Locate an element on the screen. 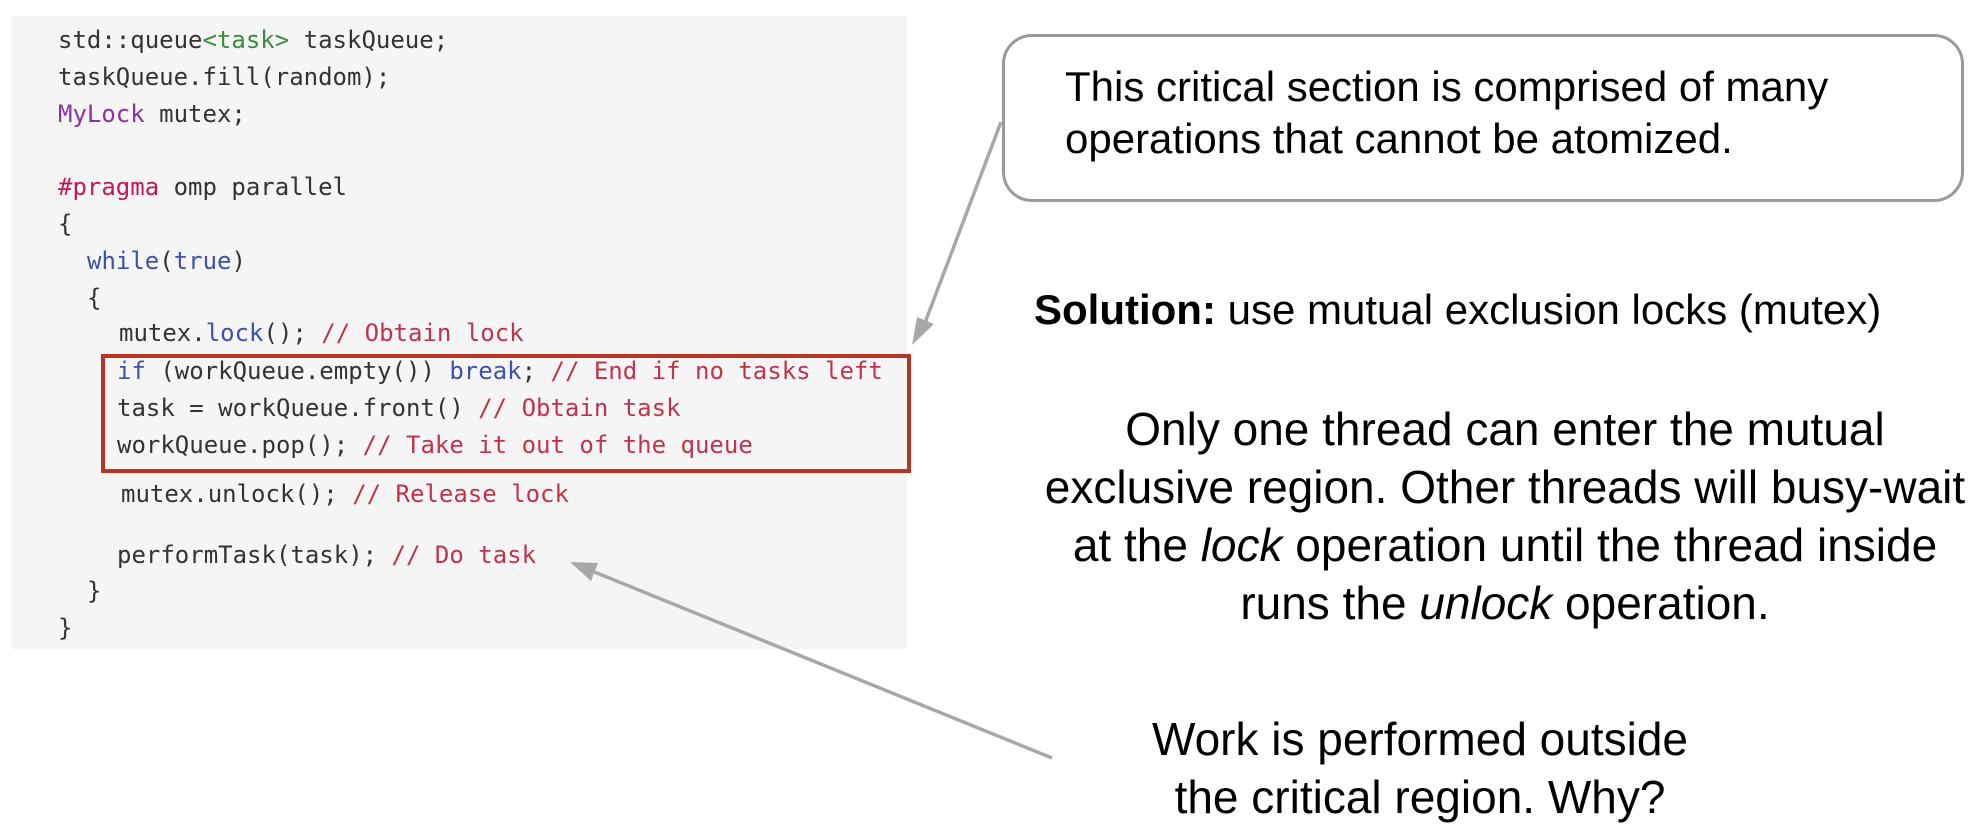 This screenshot has width=1976, height=832. work-note-pointer-line is located at coordinates (822, 664).